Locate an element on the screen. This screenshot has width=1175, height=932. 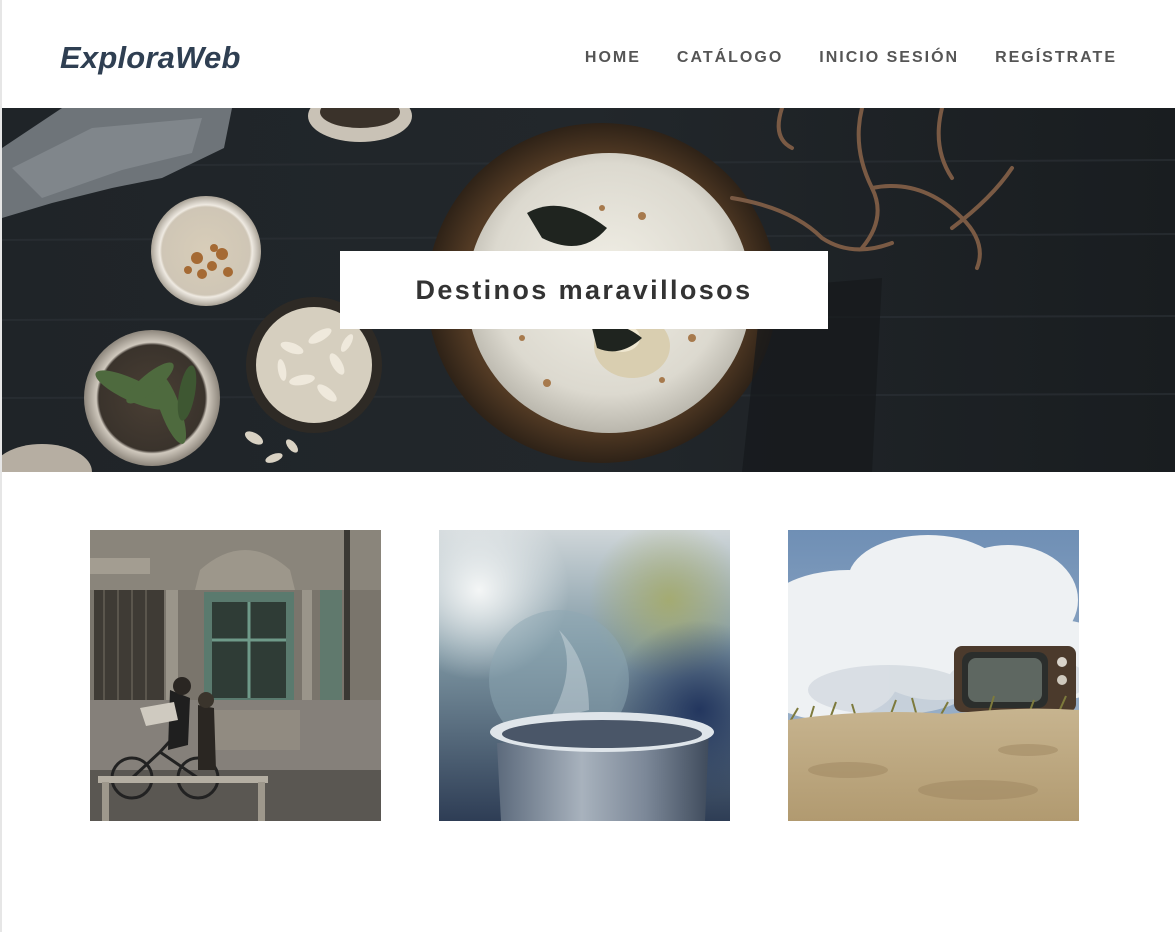
nav-inicio-sesion: INICIO SESIÓN is located at coordinates (889, 58).